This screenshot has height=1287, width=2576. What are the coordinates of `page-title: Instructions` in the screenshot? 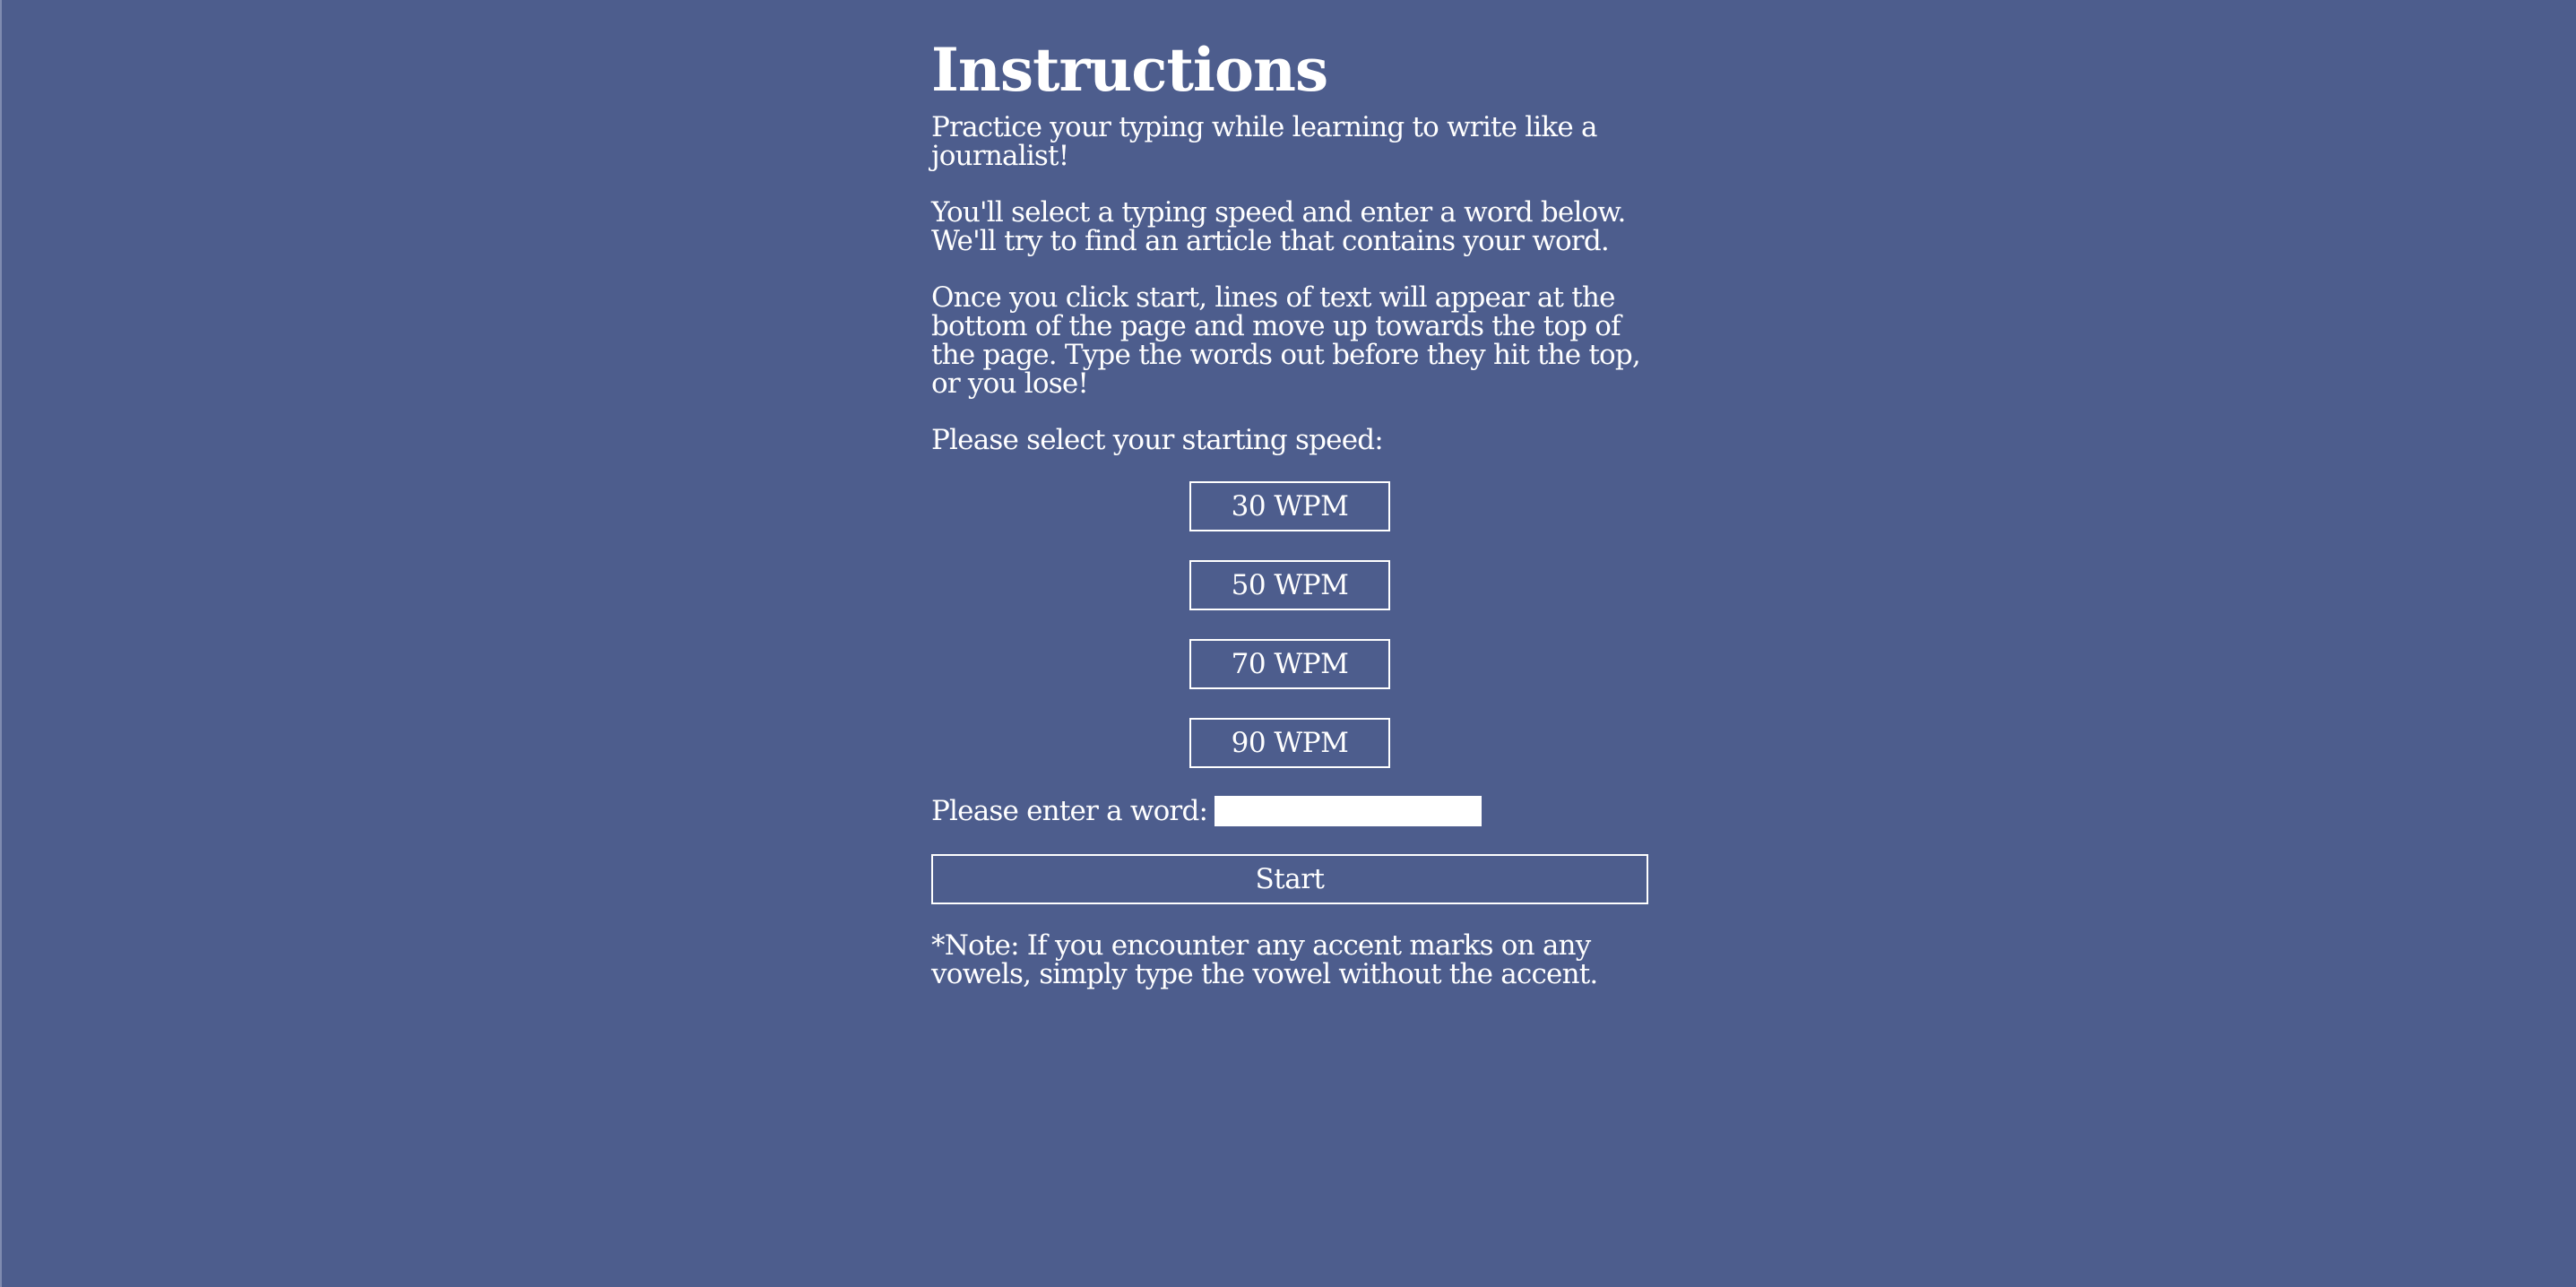 It's located at (1129, 70).